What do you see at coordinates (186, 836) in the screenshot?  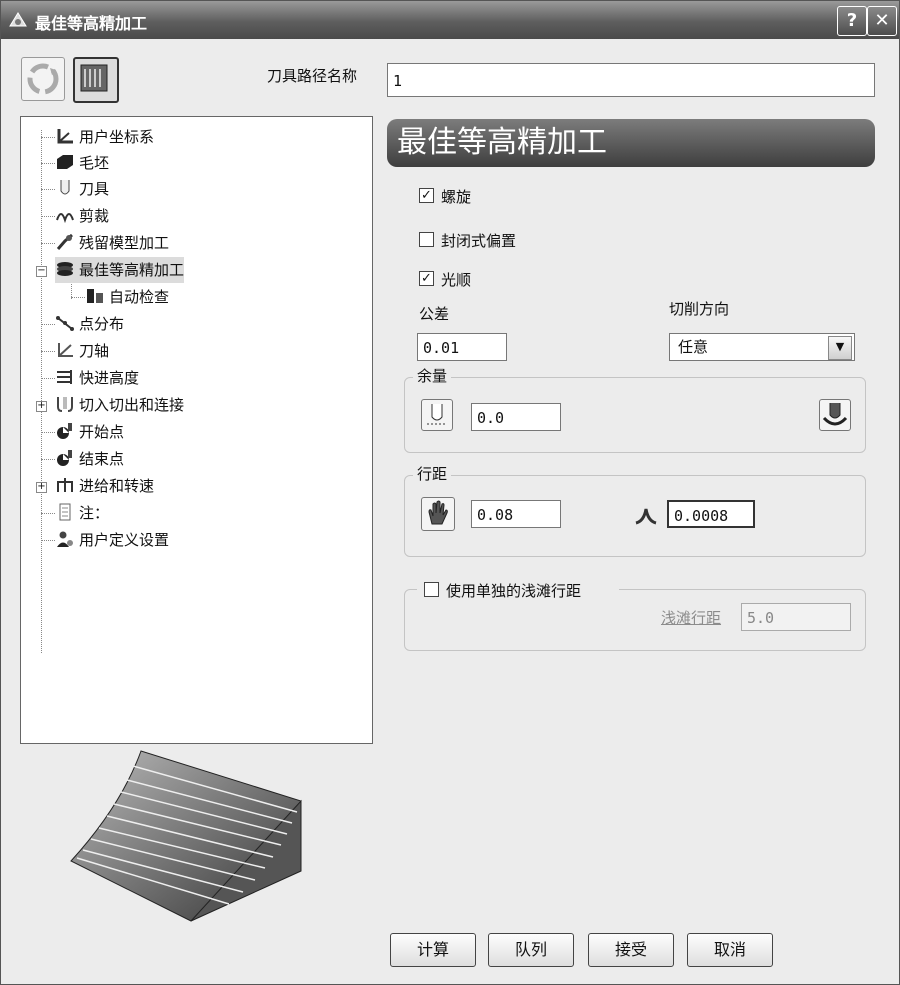 I see `toolpath-preview-image` at bounding box center [186, 836].